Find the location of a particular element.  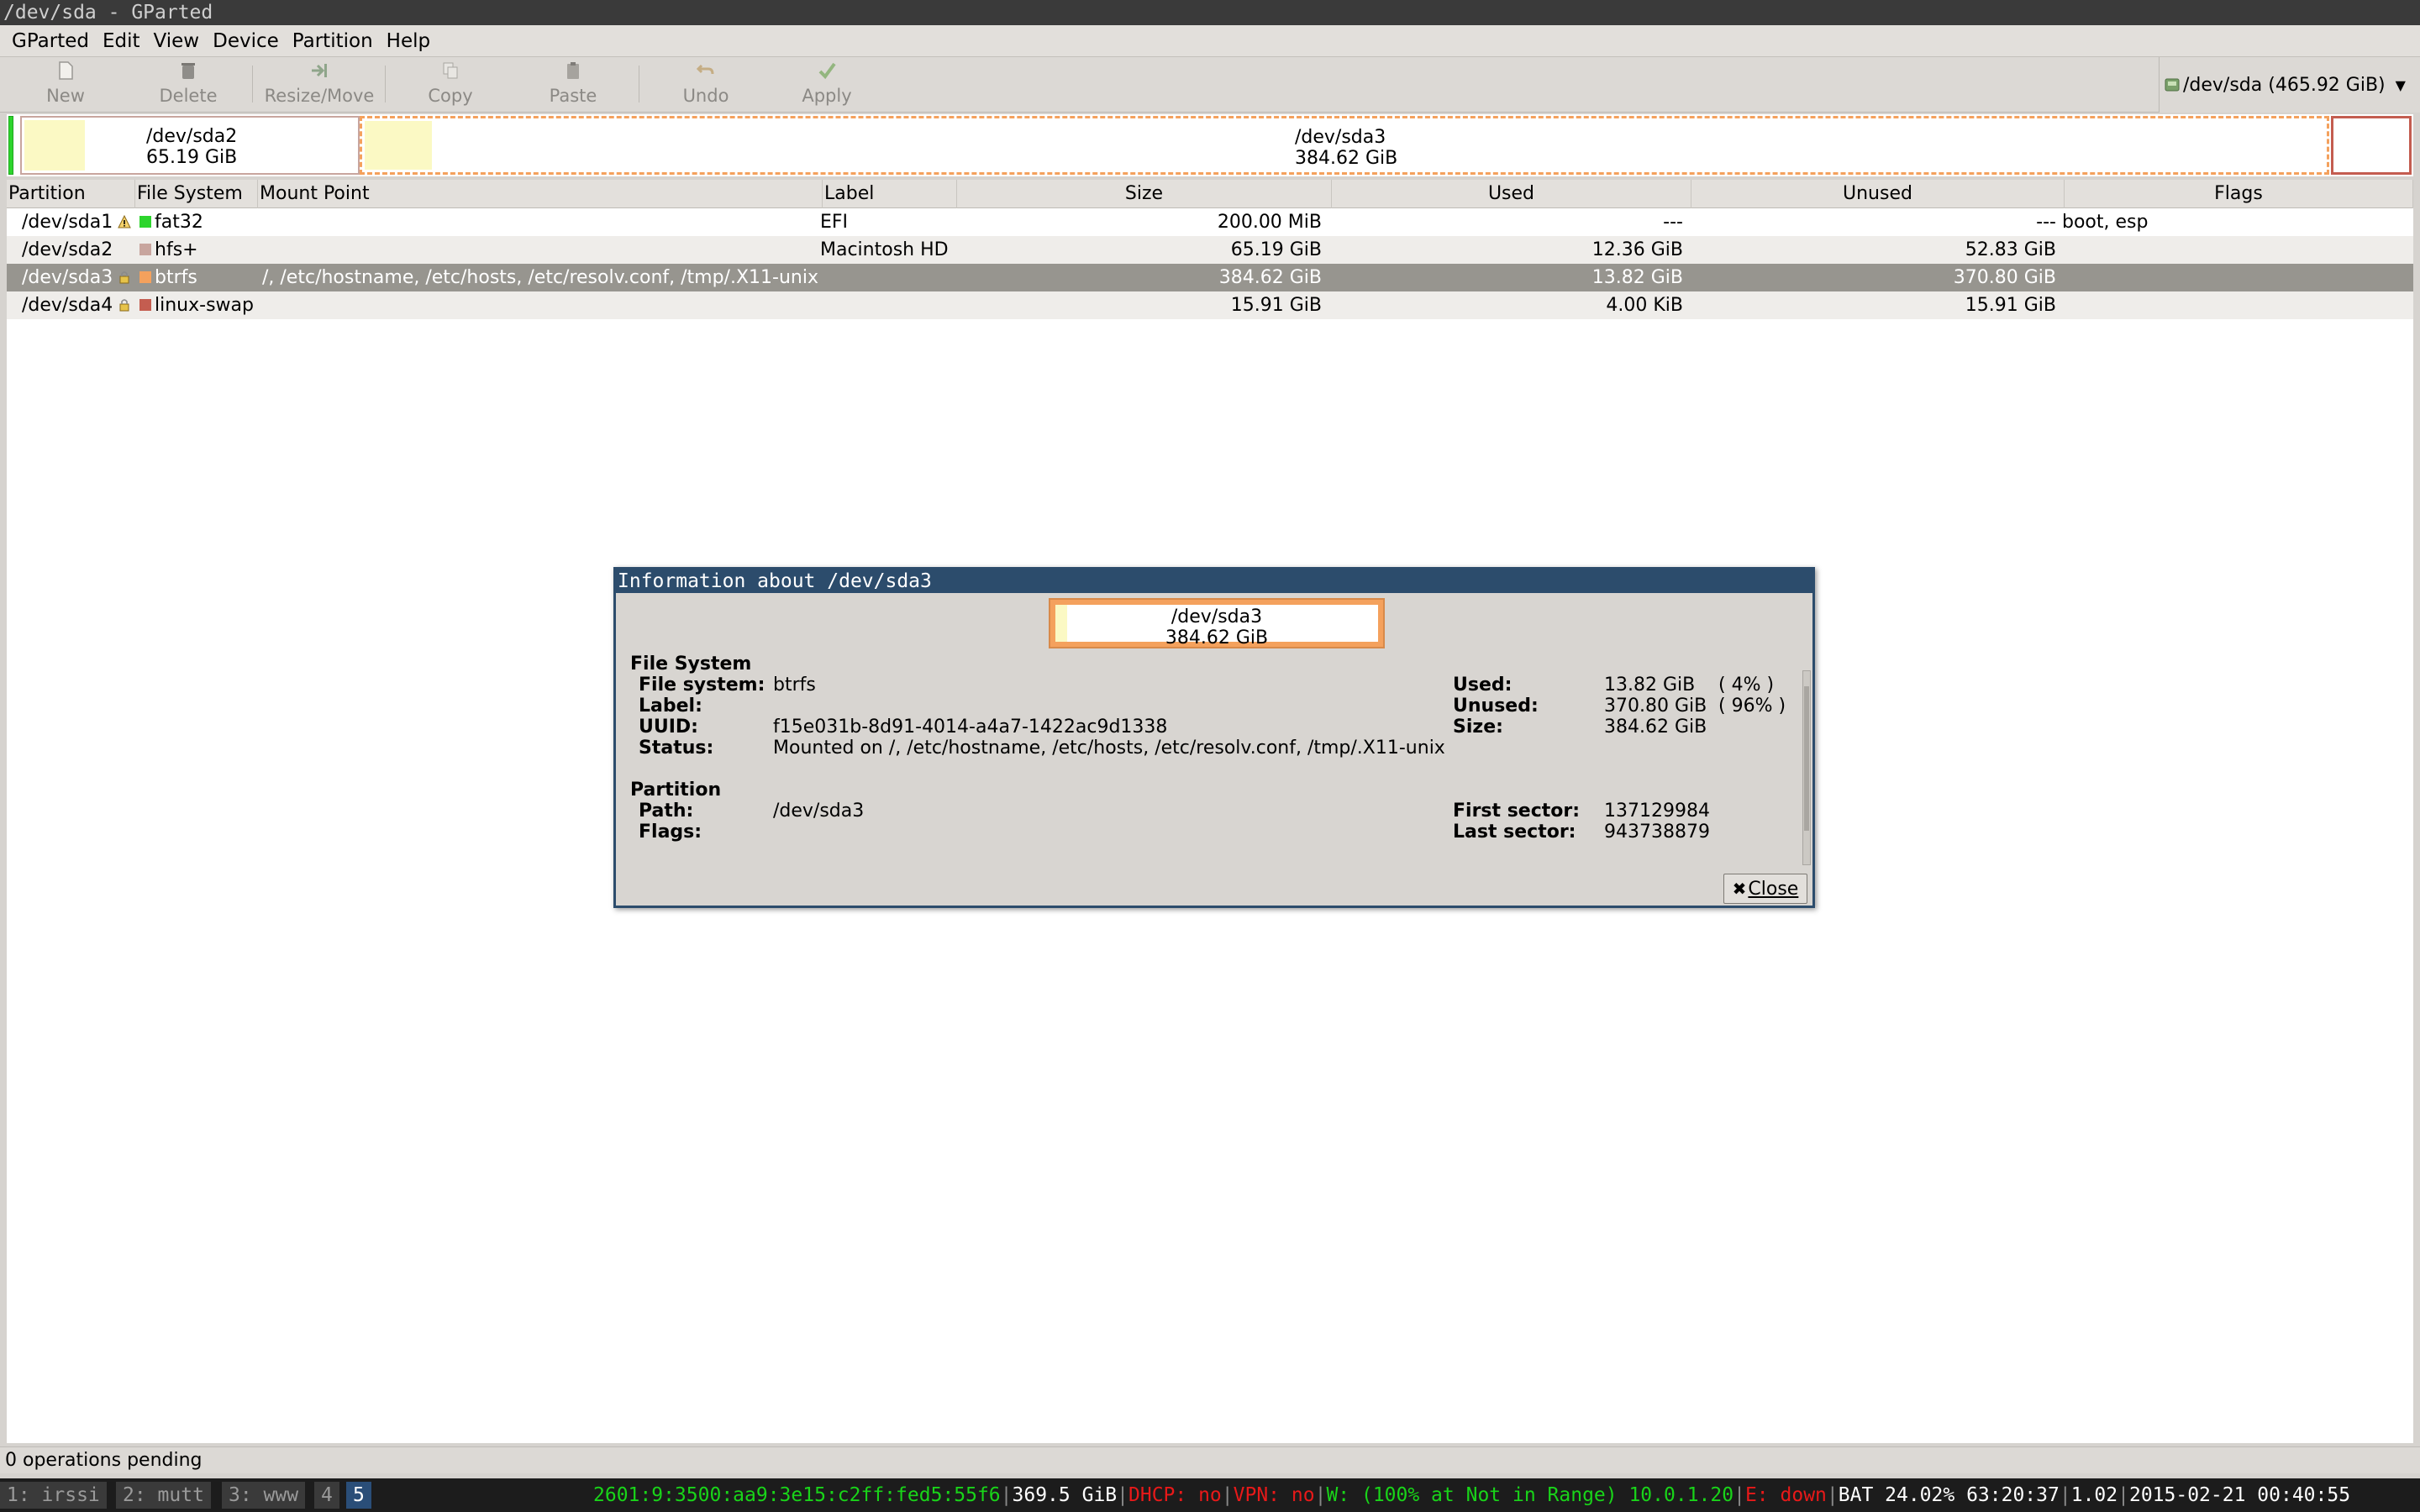

cell-size: 15.91 GiB is located at coordinates (1276, 305).